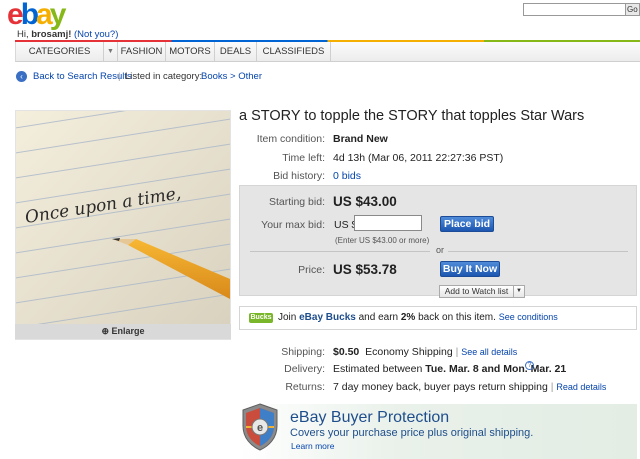 This screenshot has width=640, height=459. What do you see at coordinates (388, 223) in the screenshot?
I see `max-bid-input` at bounding box center [388, 223].